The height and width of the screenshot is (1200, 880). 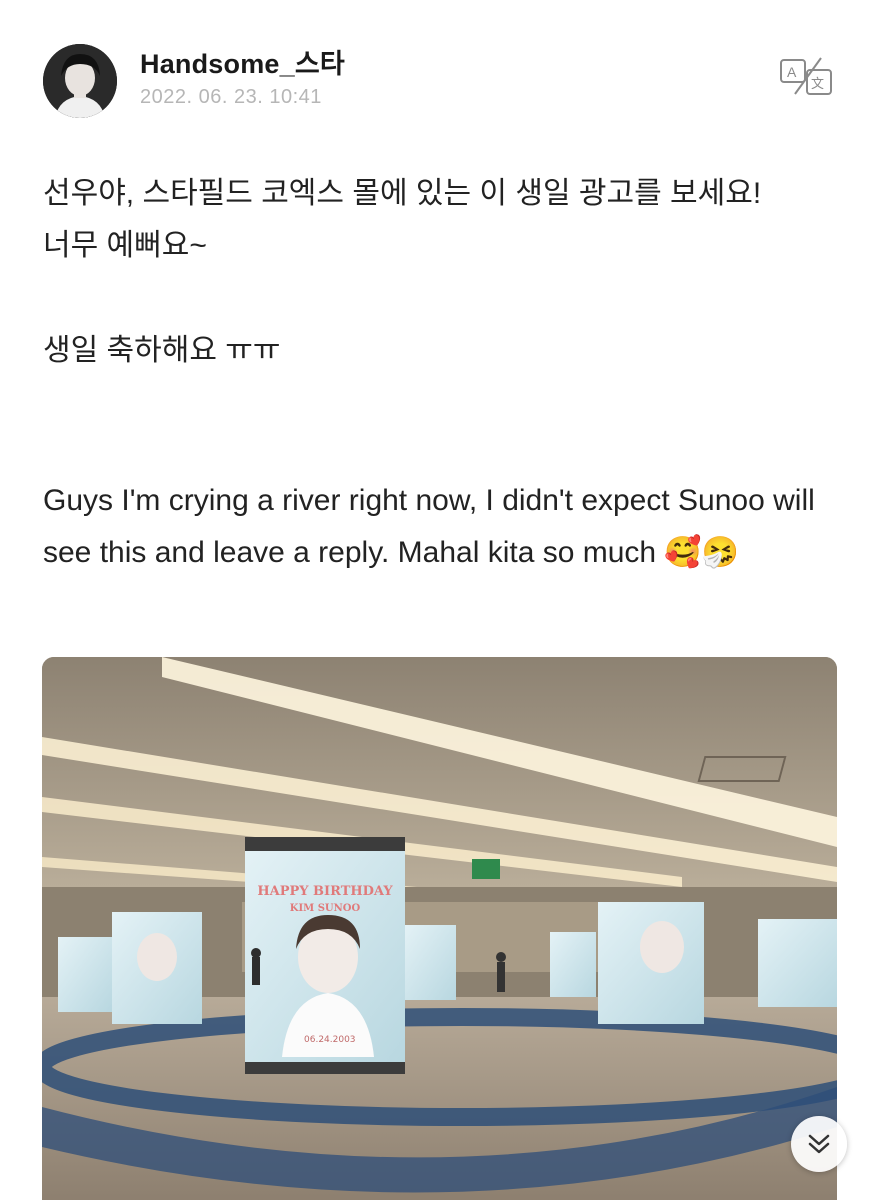 I want to click on avatar-image, so click(x=80, y=81).